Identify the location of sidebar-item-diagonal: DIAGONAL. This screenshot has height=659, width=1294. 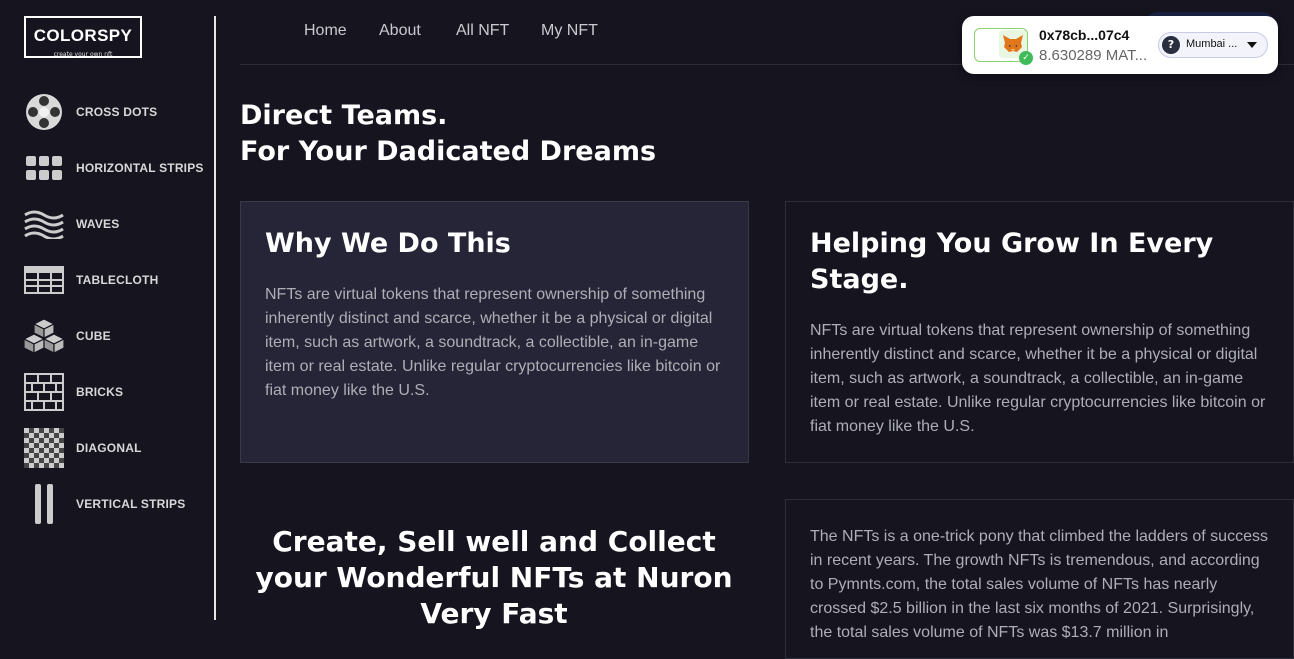
(83, 448).